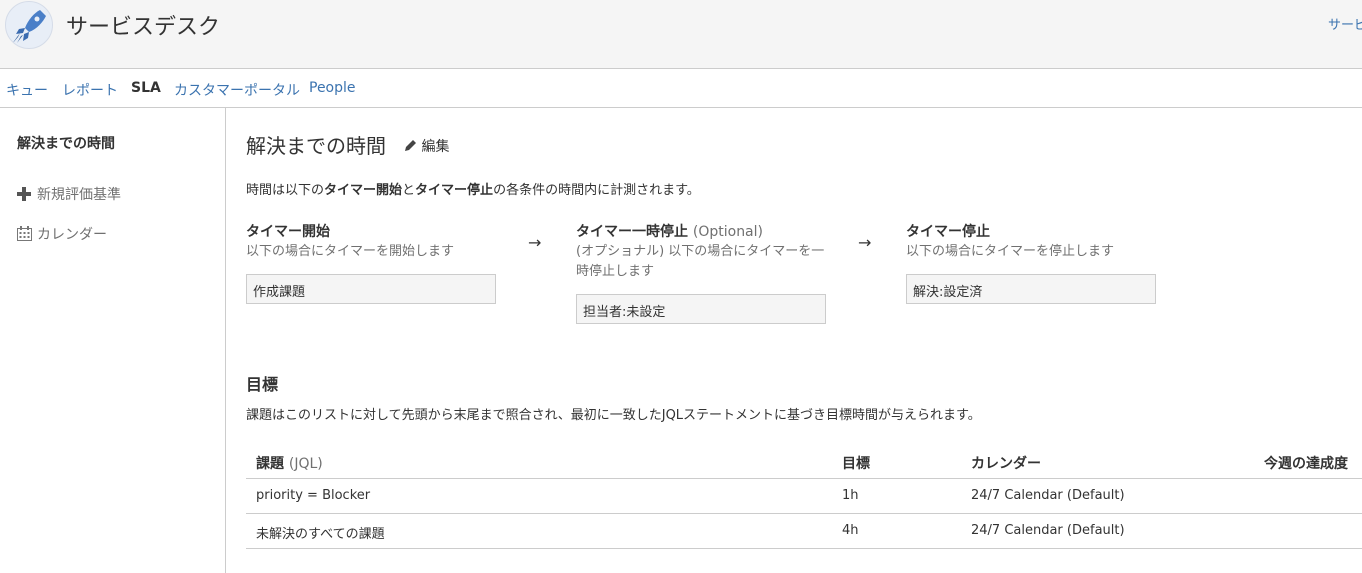 This screenshot has width=1362, height=573. I want to click on sidebar-title: 解決までの時間, so click(66, 143).